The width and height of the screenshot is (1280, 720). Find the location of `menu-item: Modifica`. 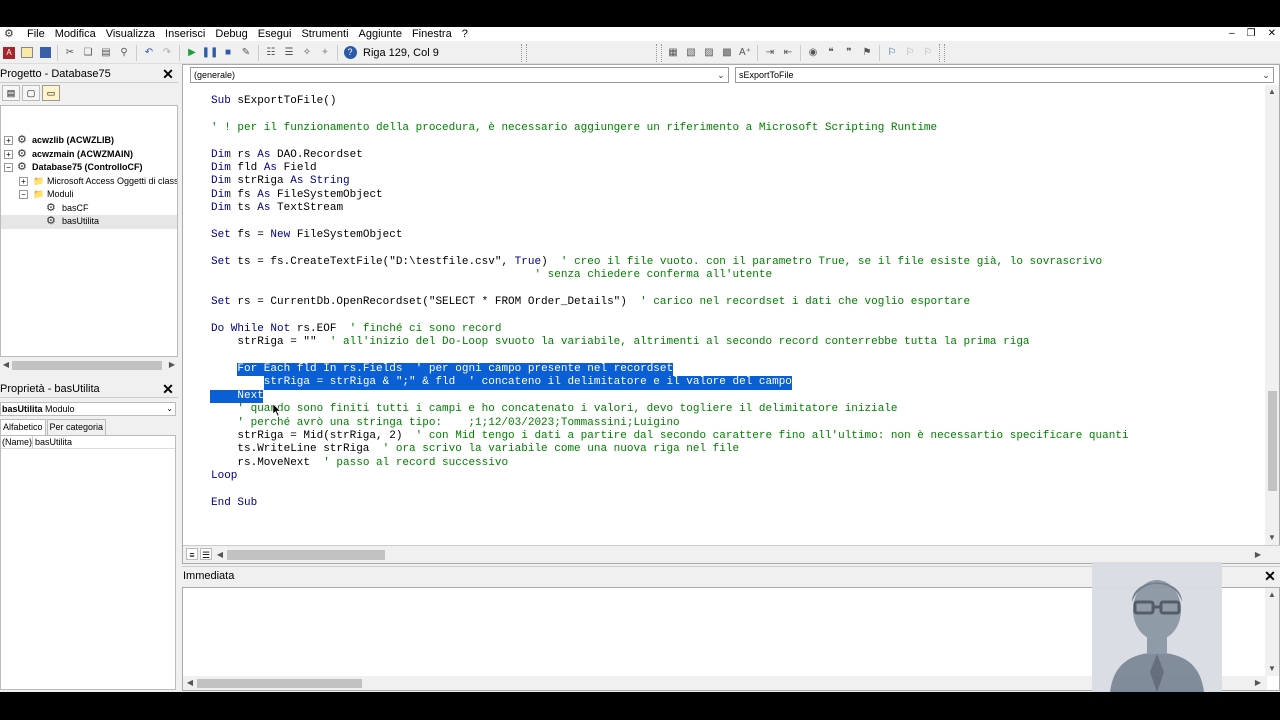

menu-item: Modifica is located at coordinates (75, 34).